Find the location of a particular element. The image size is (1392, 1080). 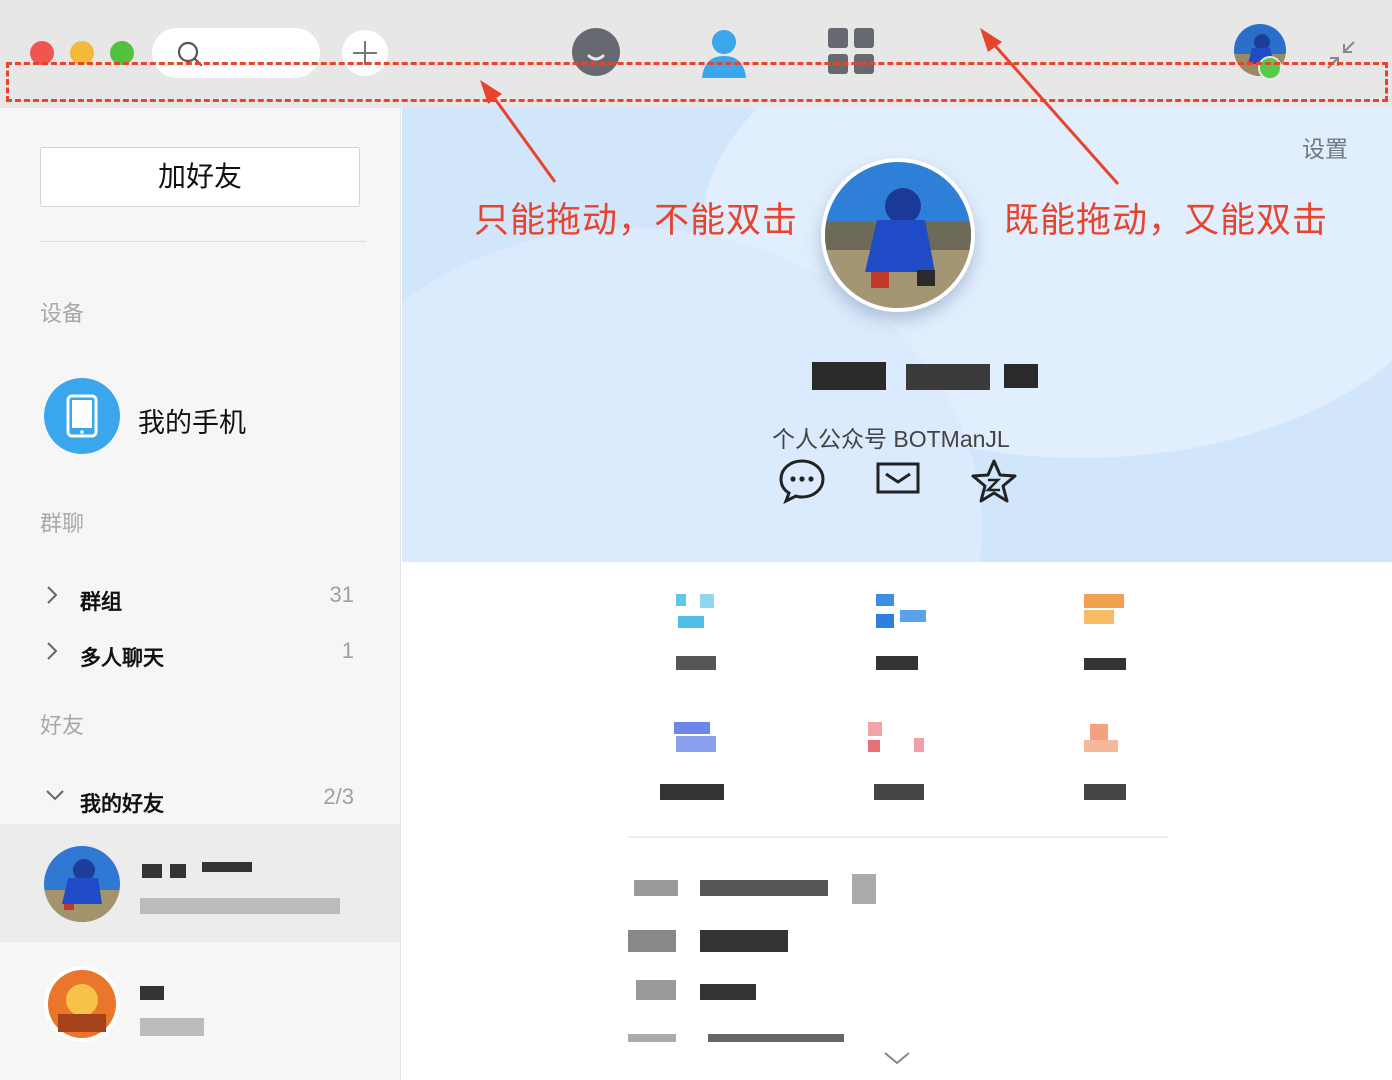

divider is located at coordinates (898, 837).